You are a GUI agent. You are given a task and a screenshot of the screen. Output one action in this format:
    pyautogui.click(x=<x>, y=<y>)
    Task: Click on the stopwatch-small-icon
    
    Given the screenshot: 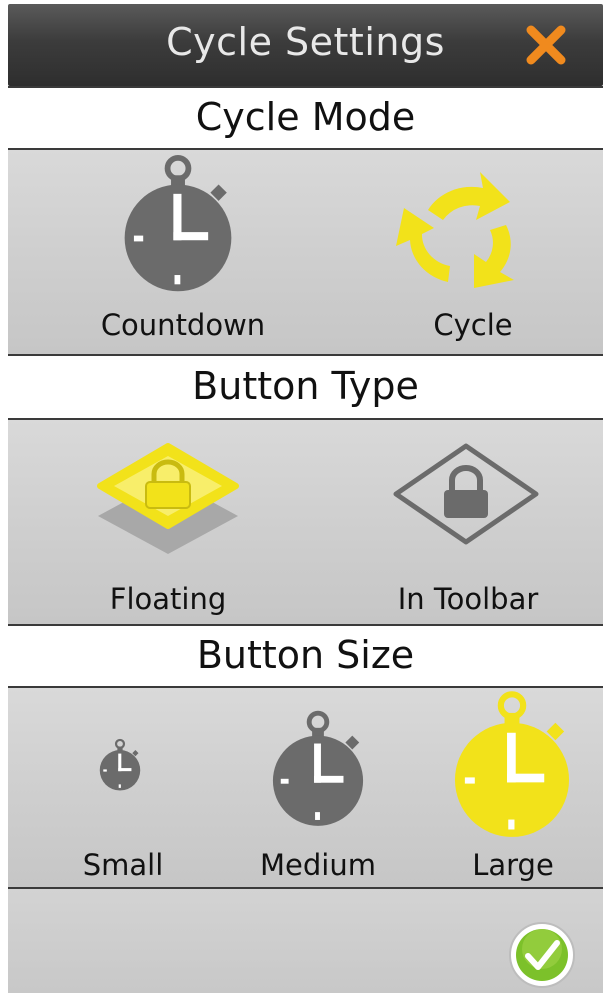 What is the action you would take?
    pyautogui.click(x=120, y=765)
    